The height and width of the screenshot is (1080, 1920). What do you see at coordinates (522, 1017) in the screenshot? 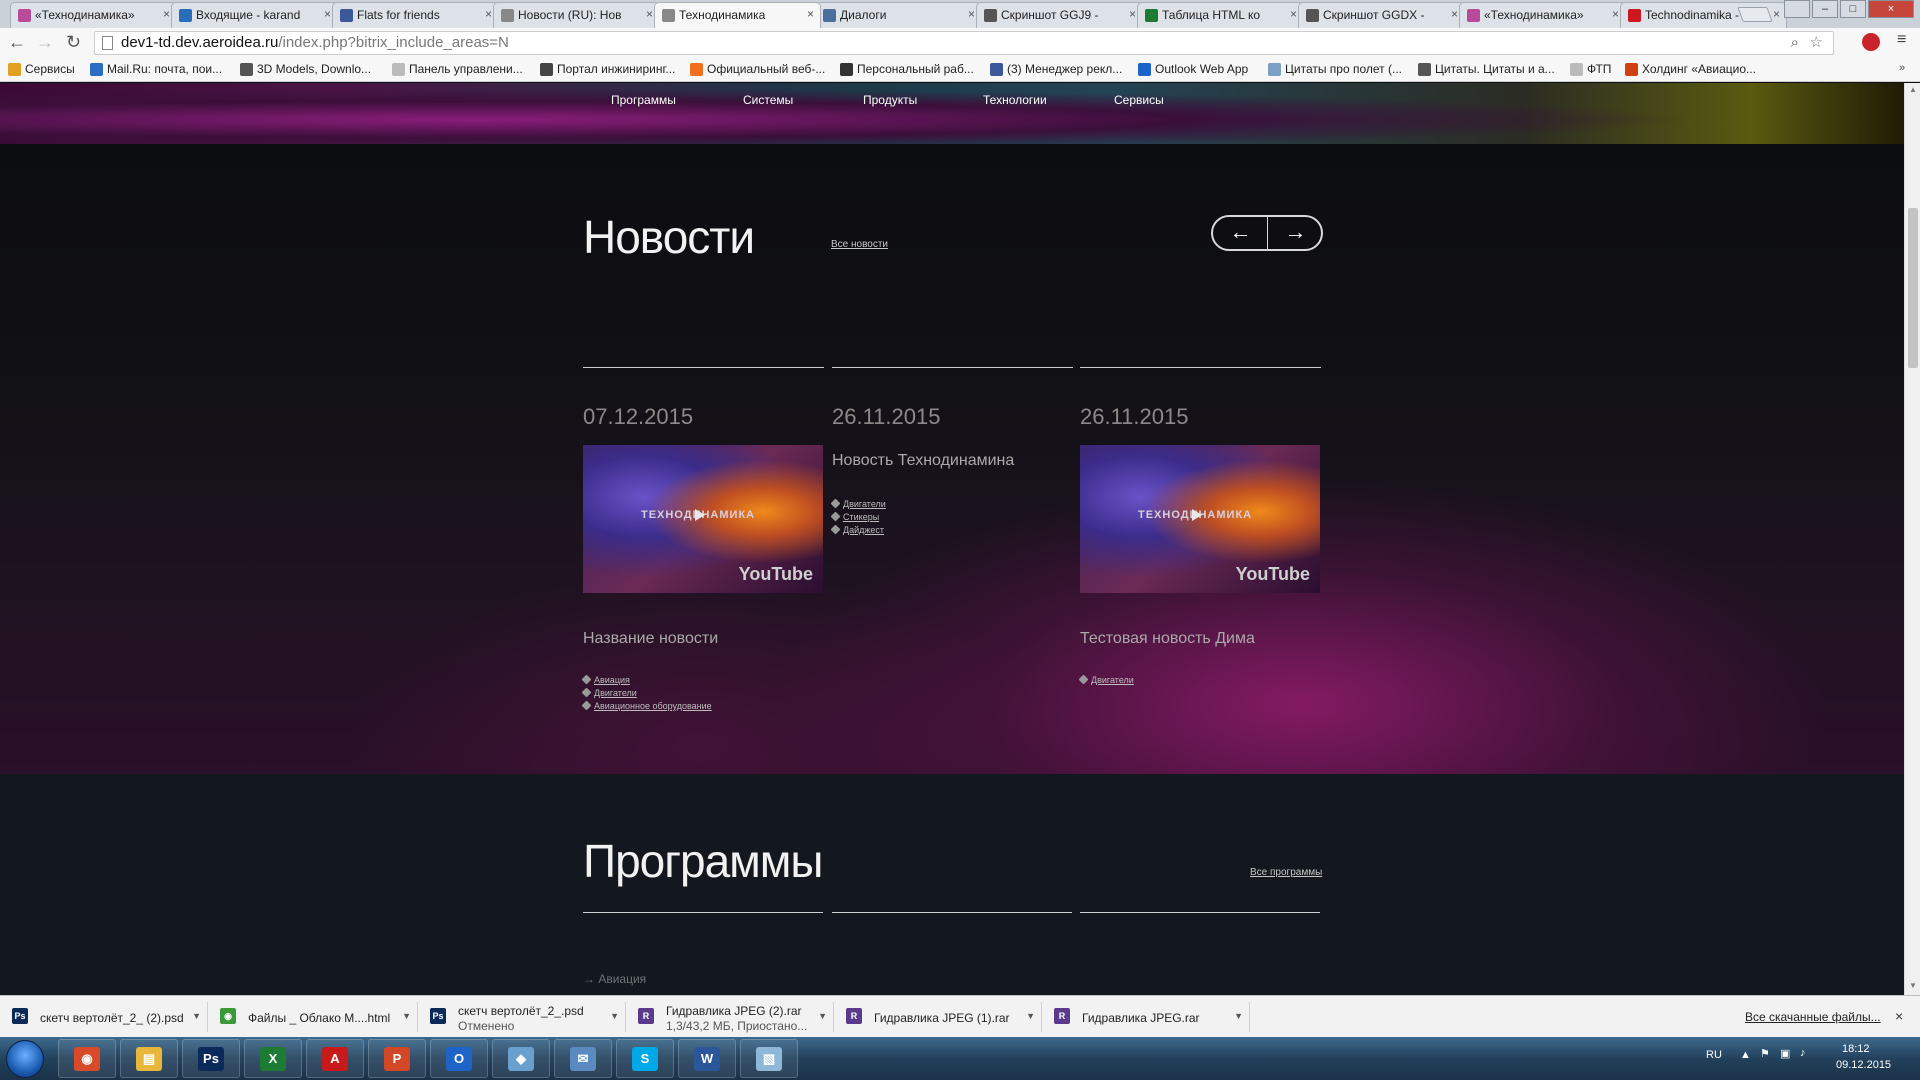
I see `download-item: Ps скетч вертолёт_2_.psd Отменено ▼` at bounding box center [522, 1017].